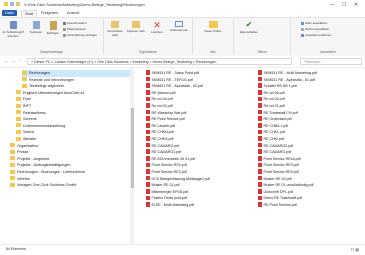 This screenshot has width=365, height=255. Describe the element at coordinates (74, 23) in the screenshot. I see `cut-button: Ausschneiden` at that location.